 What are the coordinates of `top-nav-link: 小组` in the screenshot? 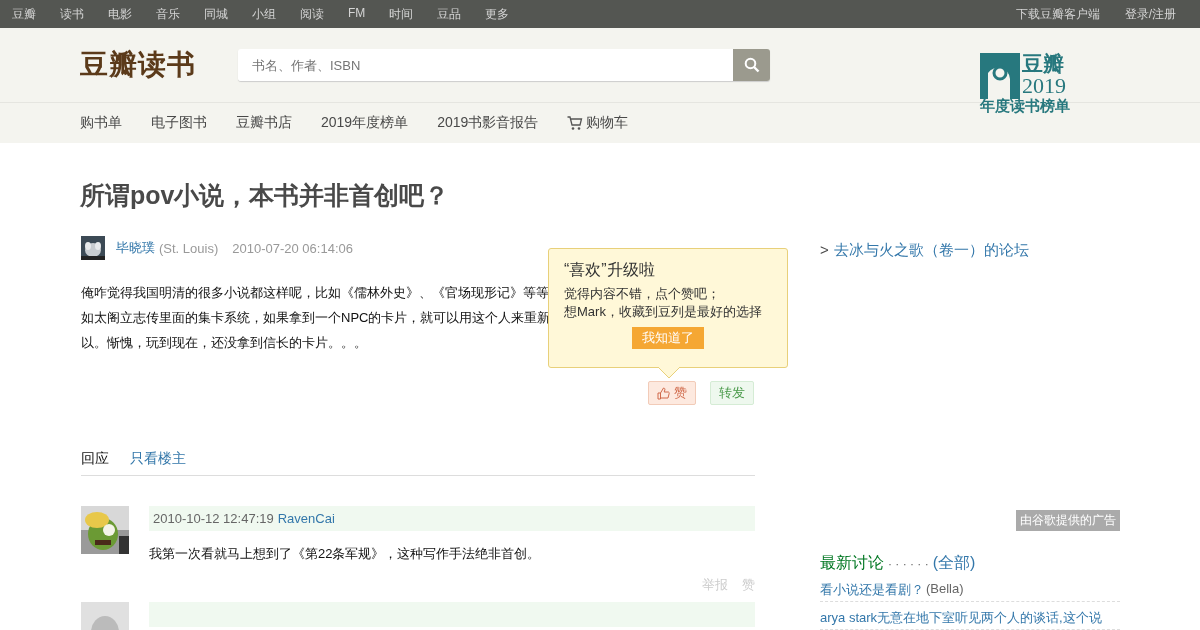 It's located at (264, 14).